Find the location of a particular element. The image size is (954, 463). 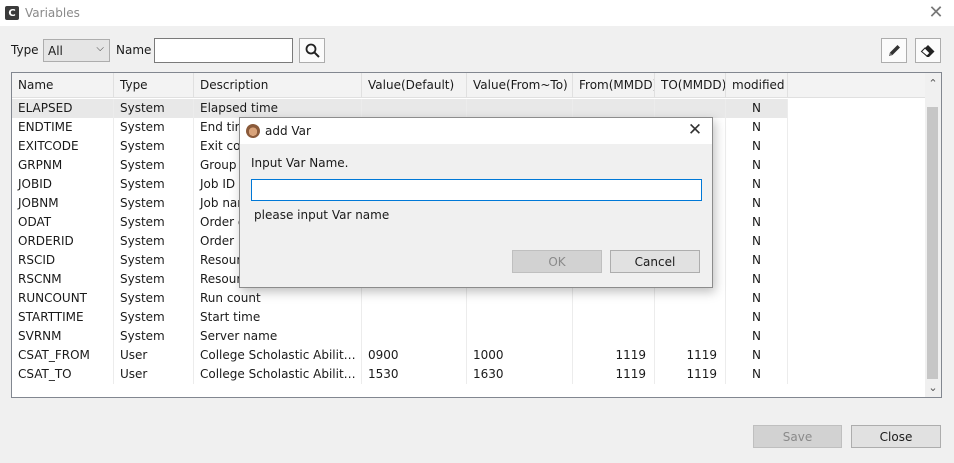

name-input is located at coordinates (223, 50).